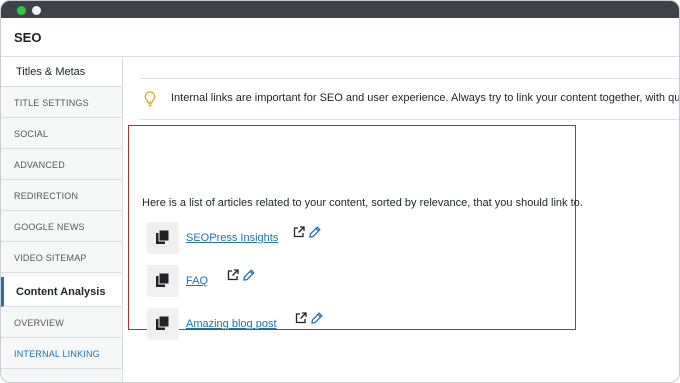  What do you see at coordinates (61, 258) in the screenshot?
I see `sidebar-item-video-sitemap: VIDEO SITEMAP` at bounding box center [61, 258].